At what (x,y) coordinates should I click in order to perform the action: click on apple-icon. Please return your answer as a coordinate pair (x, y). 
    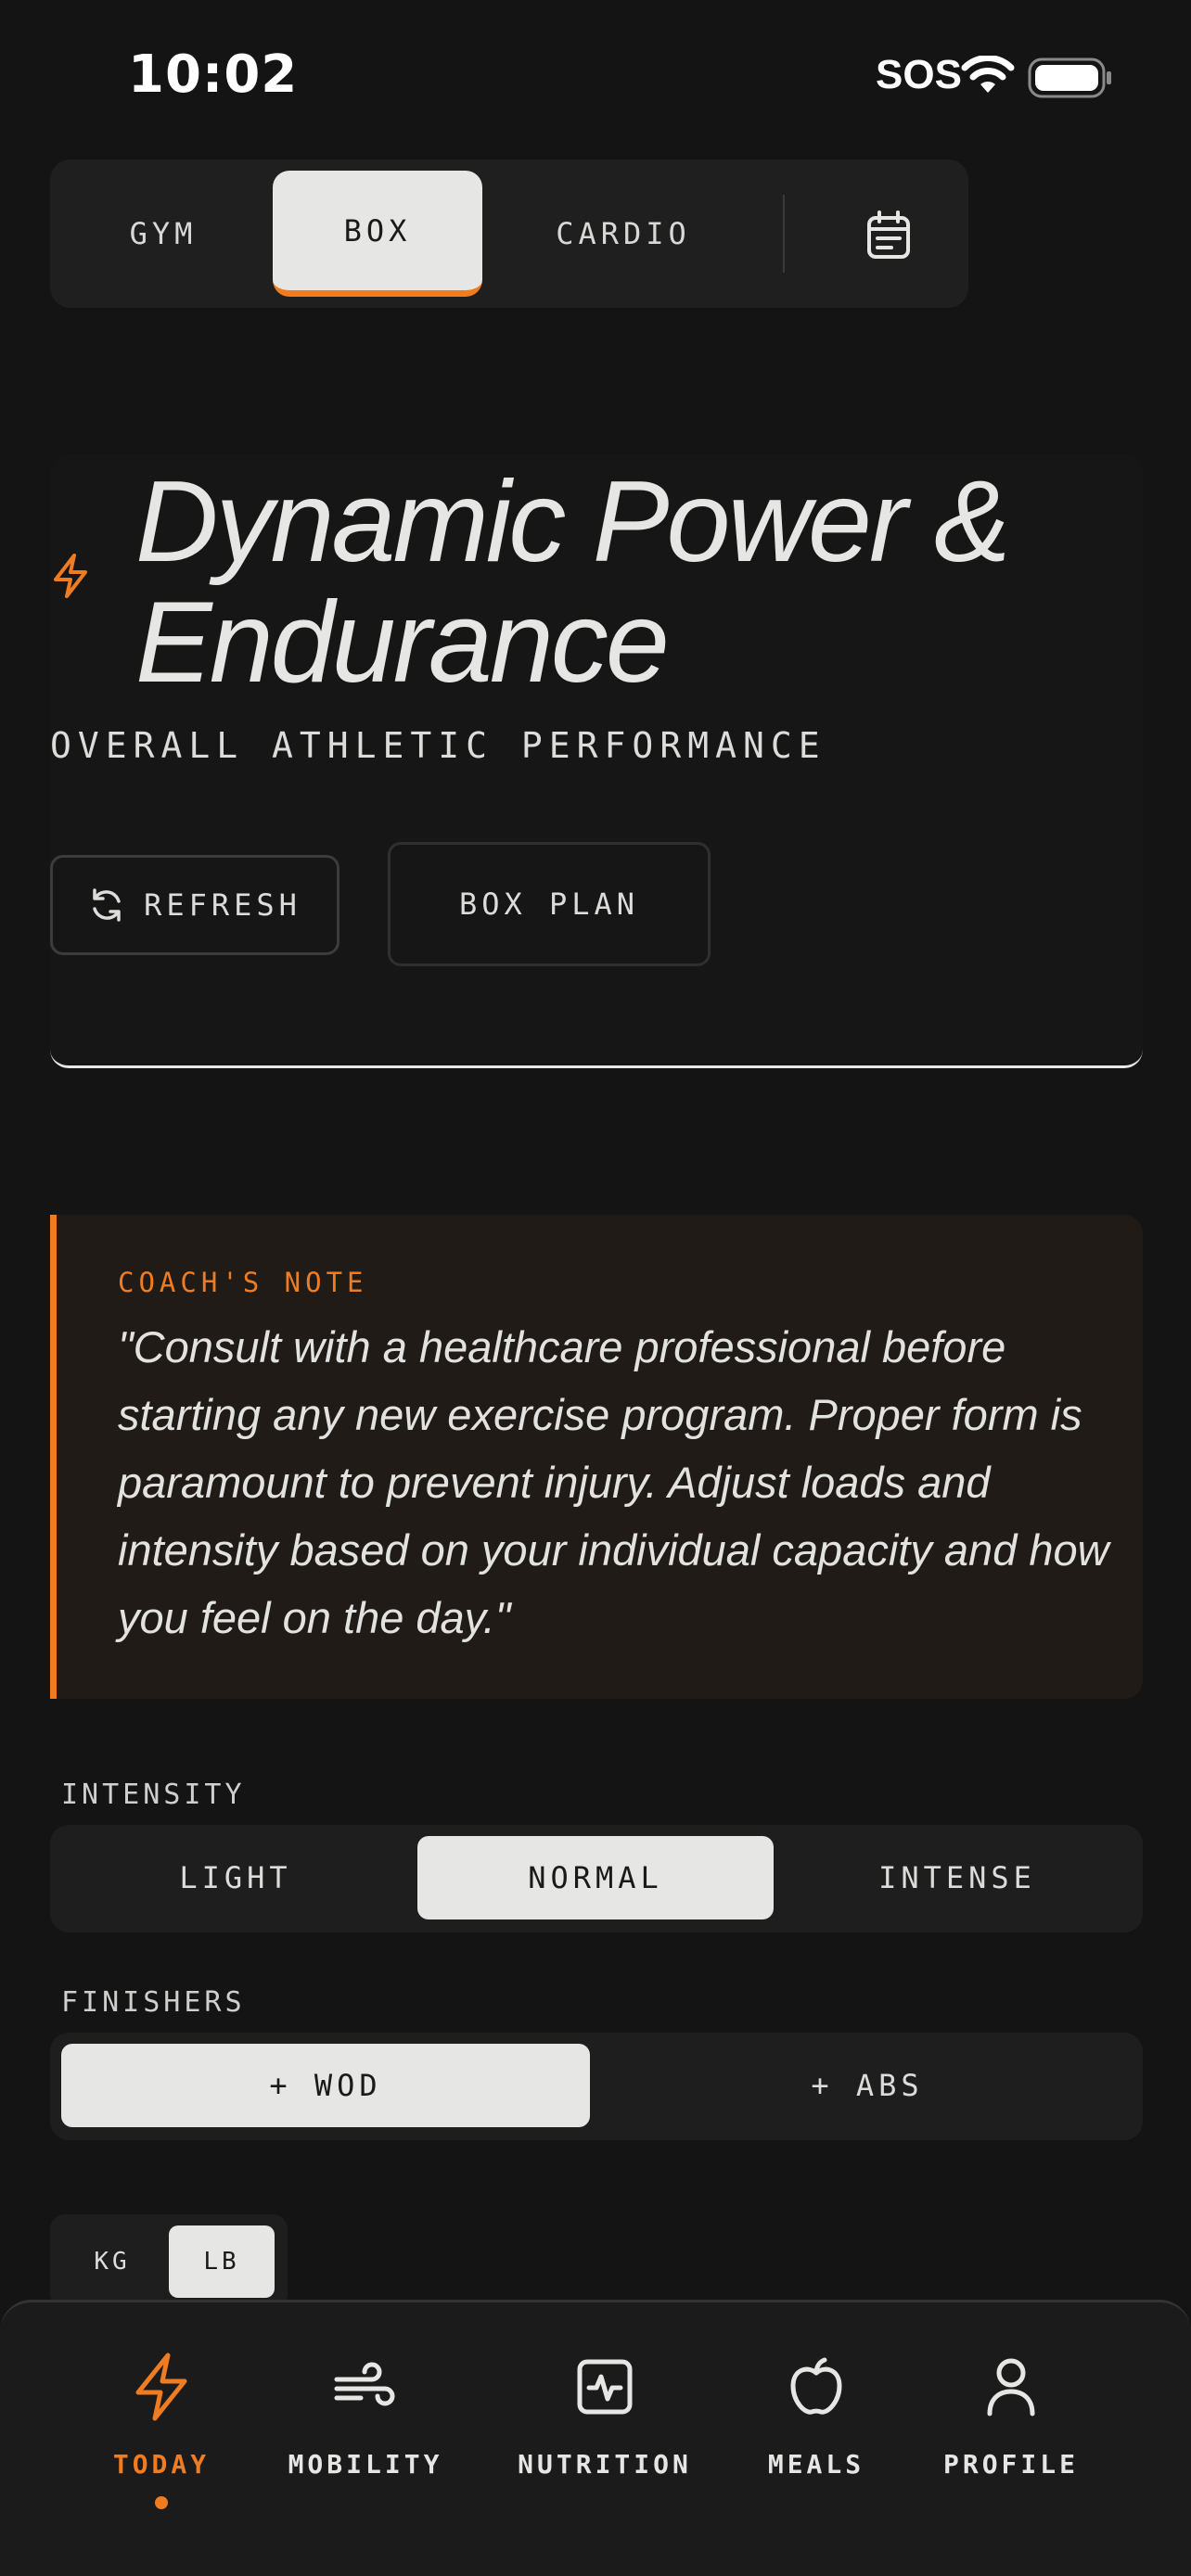
    Looking at the image, I should click on (816, 2386).